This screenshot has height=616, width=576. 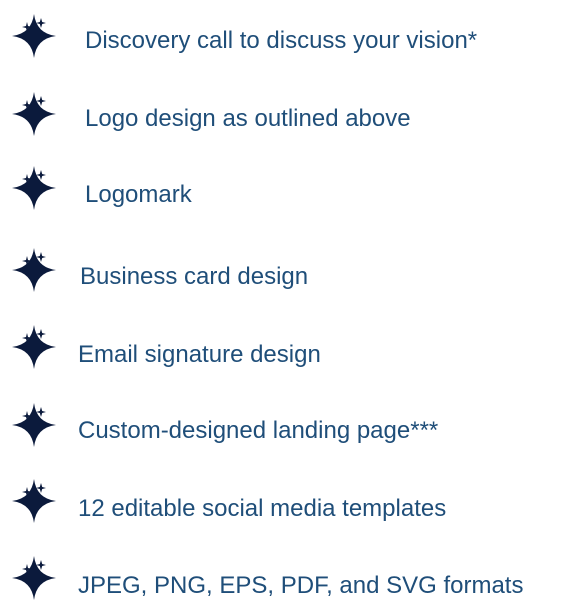 I want to click on item-label: Discovery call to discuss your vision*, so click(x=281, y=40).